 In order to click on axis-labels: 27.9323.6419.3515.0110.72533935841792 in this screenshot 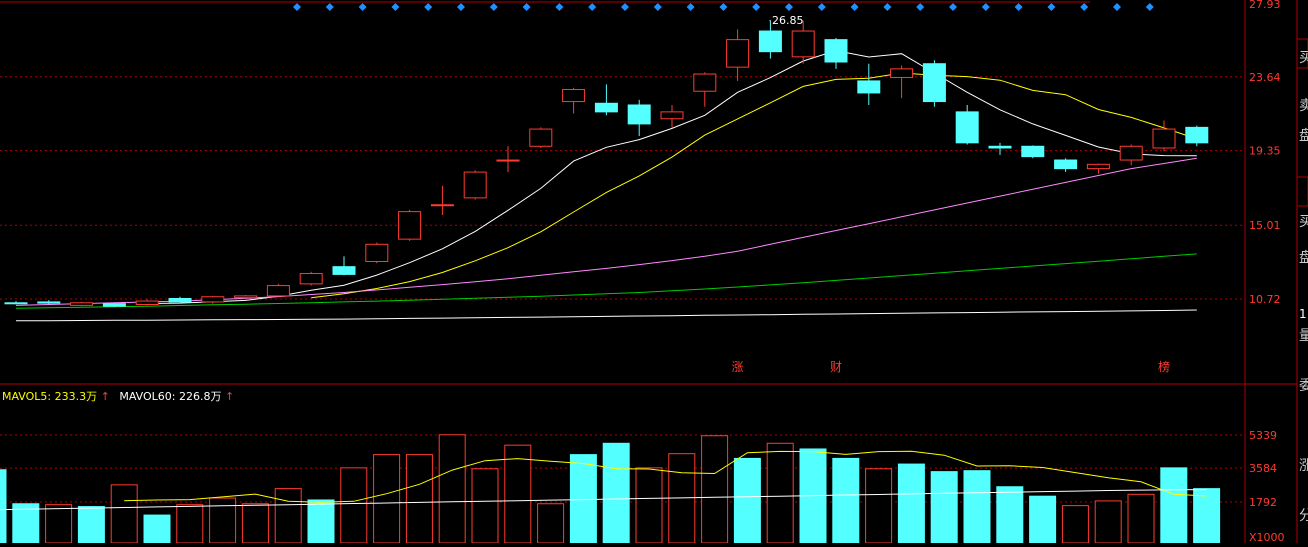, I will do `click(1265, 254)`.